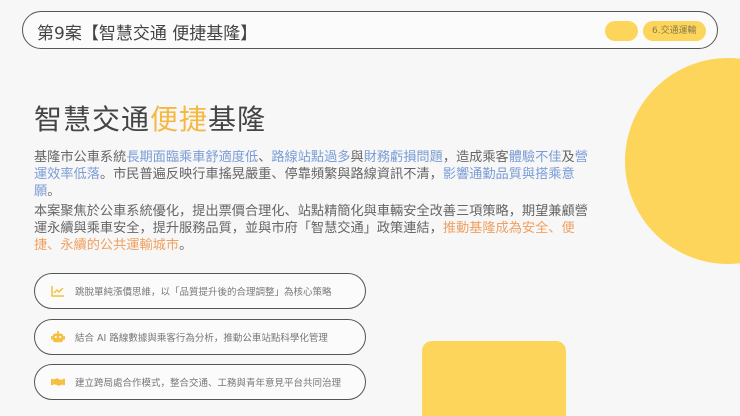  Describe the element at coordinates (58, 291) in the screenshot. I see `chart-line-icon` at that location.